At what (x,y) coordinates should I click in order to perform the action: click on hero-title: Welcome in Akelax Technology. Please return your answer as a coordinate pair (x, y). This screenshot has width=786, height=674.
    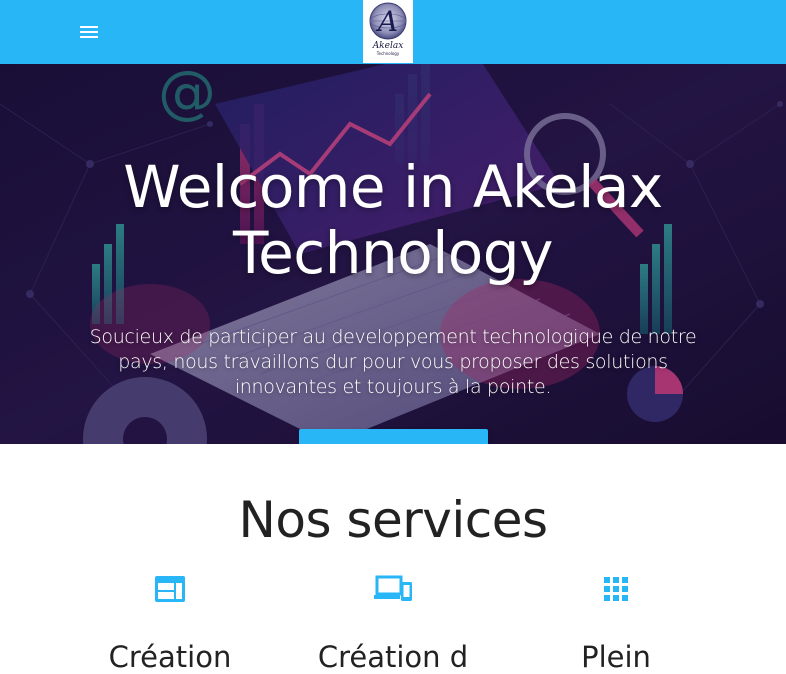
    Looking at the image, I should click on (393, 220).